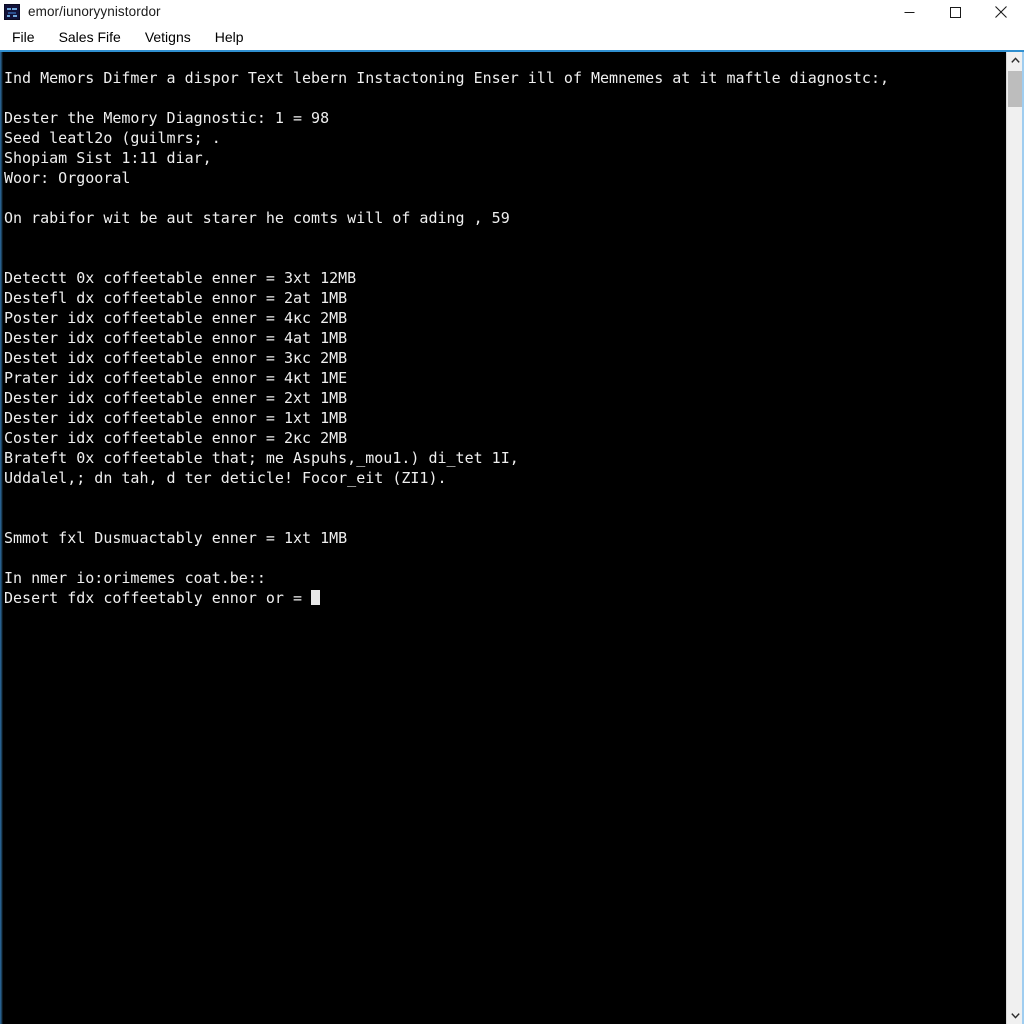  What do you see at coordinates (67, 178) in the screenshot?
I see `terminal-line: Woor: Orgooral` at bounding box center [67, 178].